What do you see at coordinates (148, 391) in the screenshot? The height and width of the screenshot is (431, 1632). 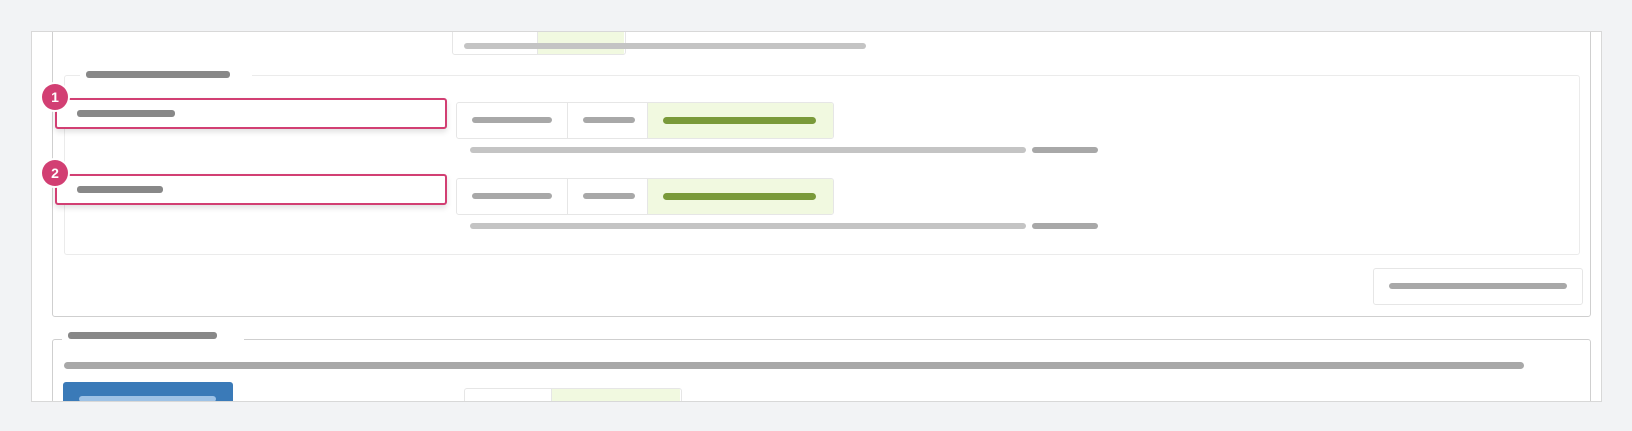 I see `primary-button` at bounding box center [148, 391].